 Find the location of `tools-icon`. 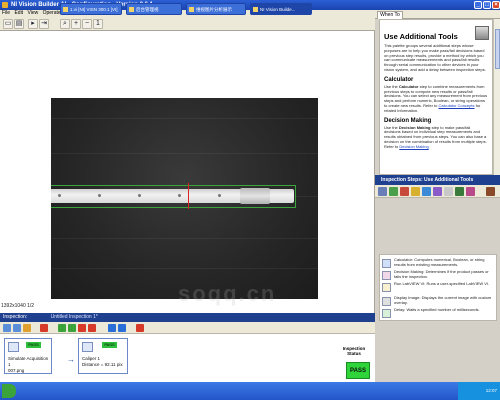

tools-icon is located at coordinates (482, 33).